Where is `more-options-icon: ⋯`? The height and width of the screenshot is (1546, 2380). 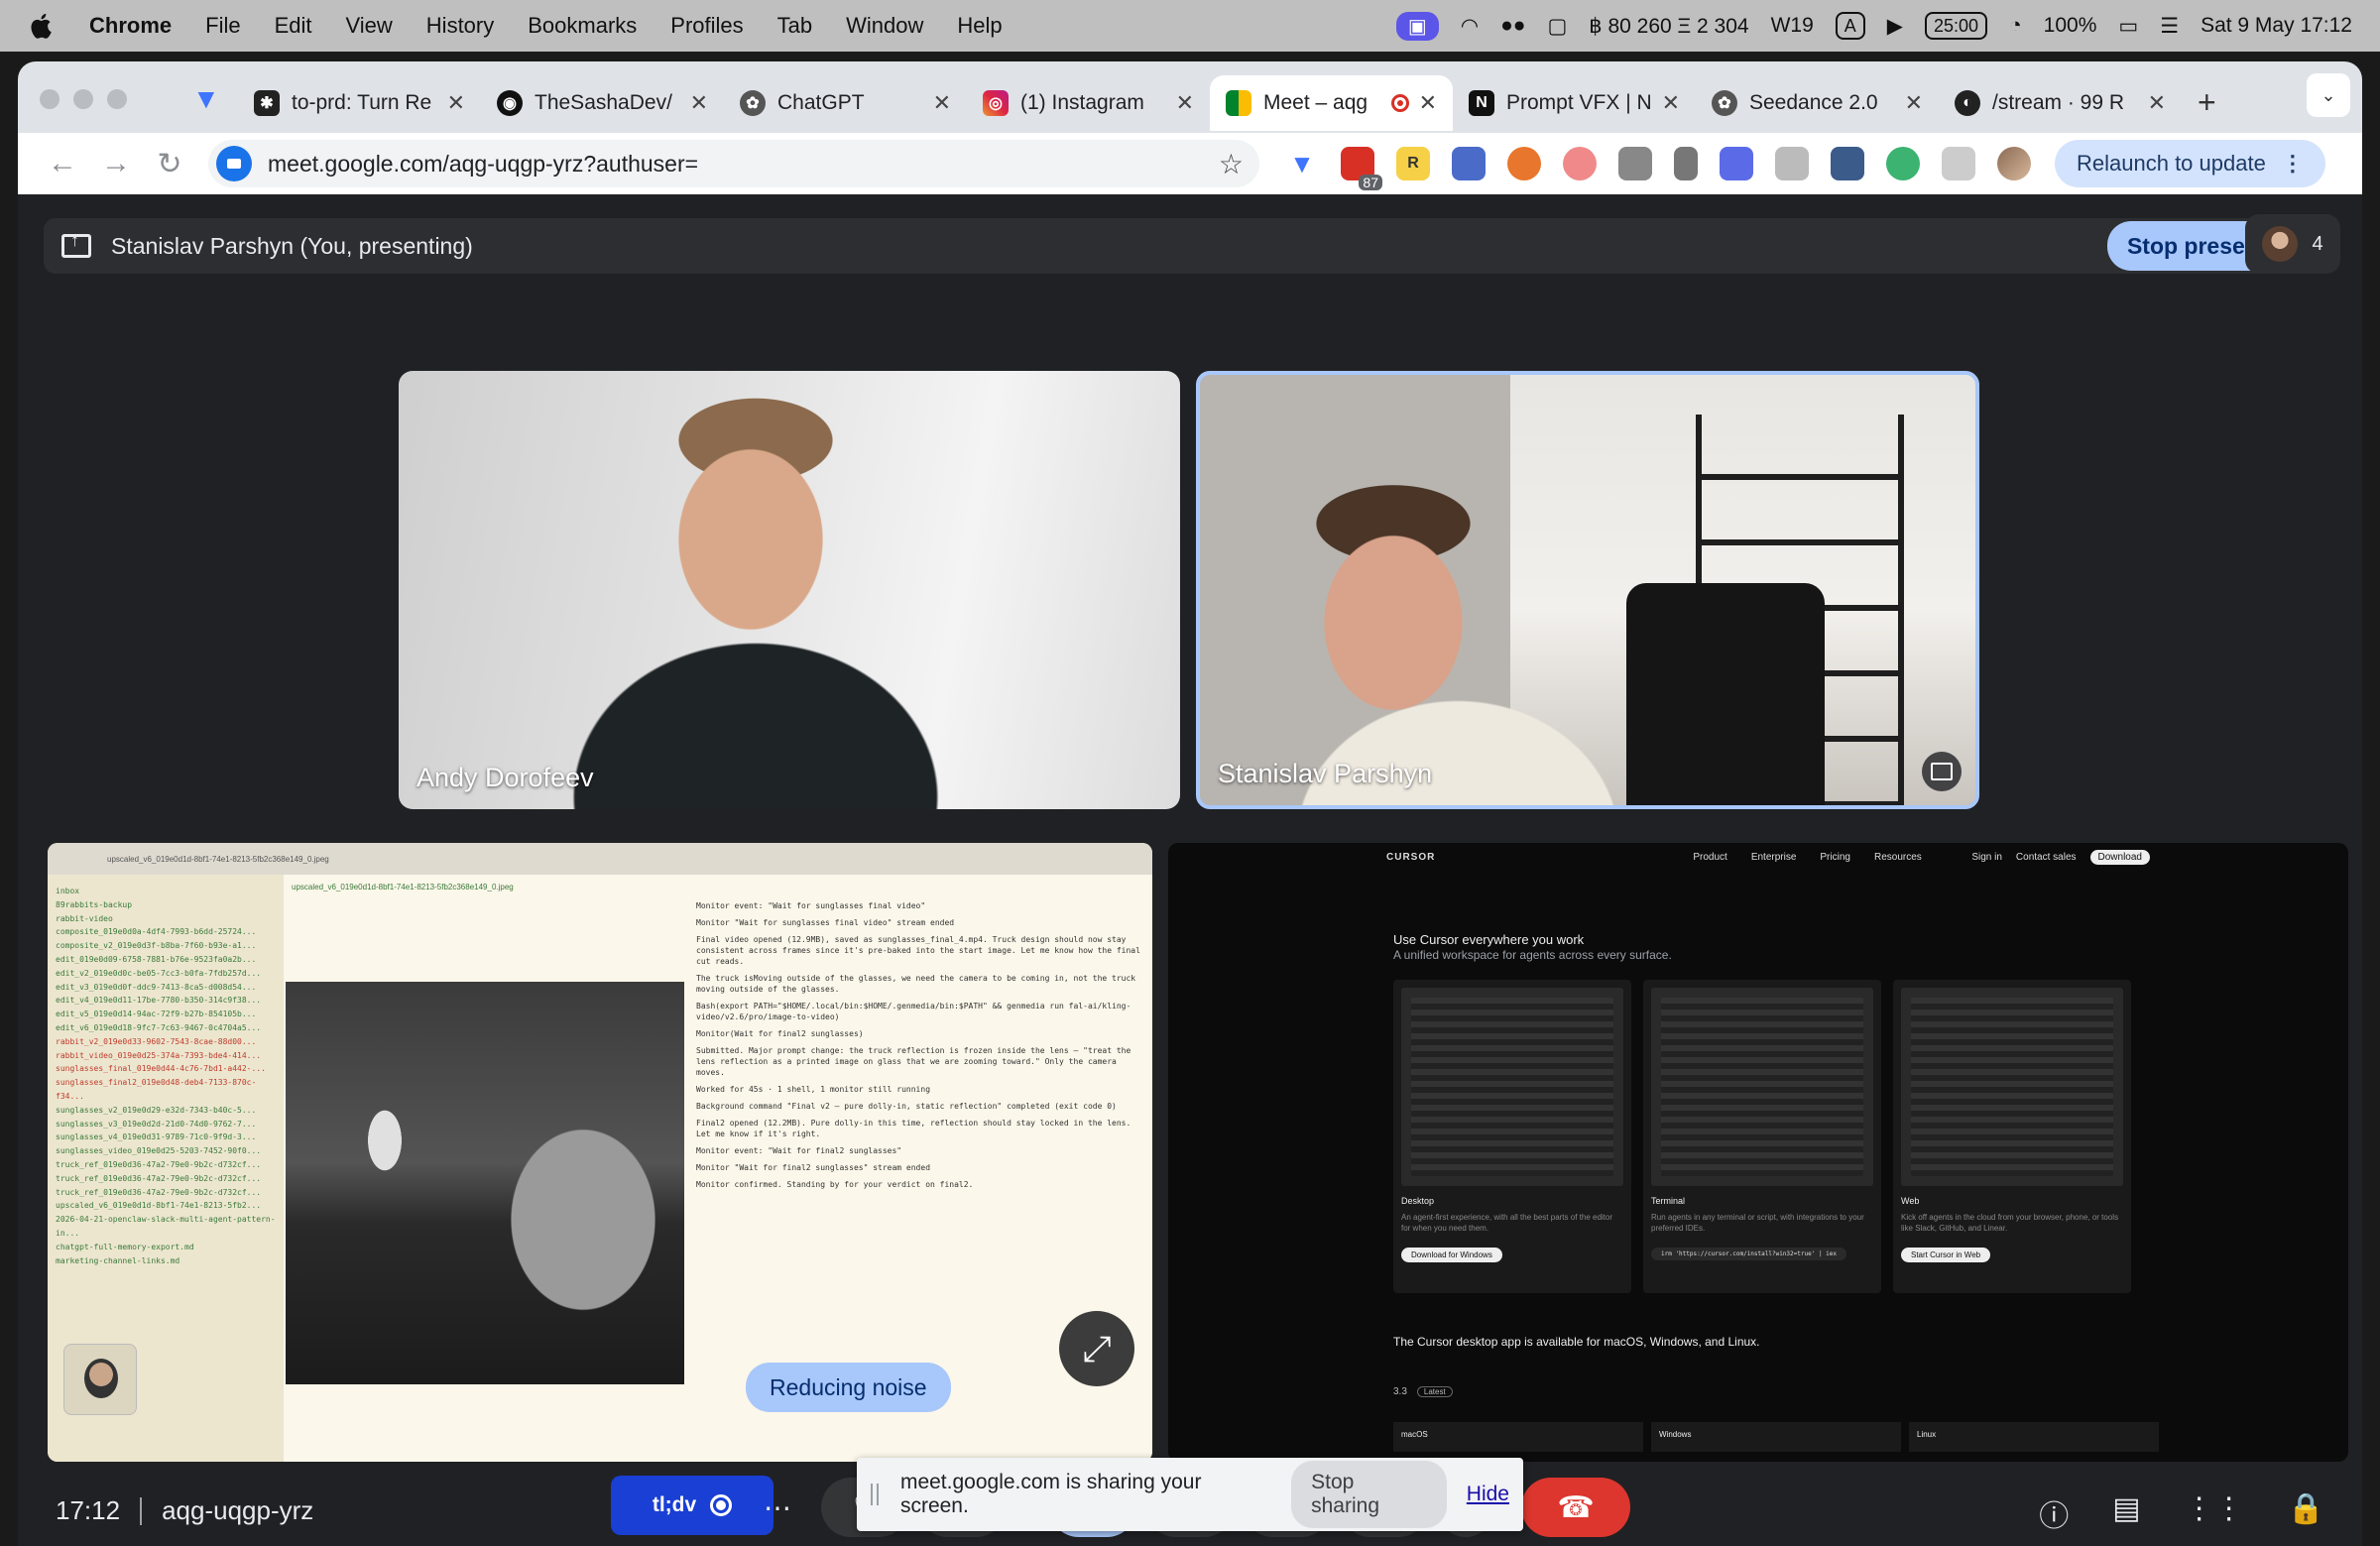
more-options-icon: ⋯ is located at coordinates (777, 1507).